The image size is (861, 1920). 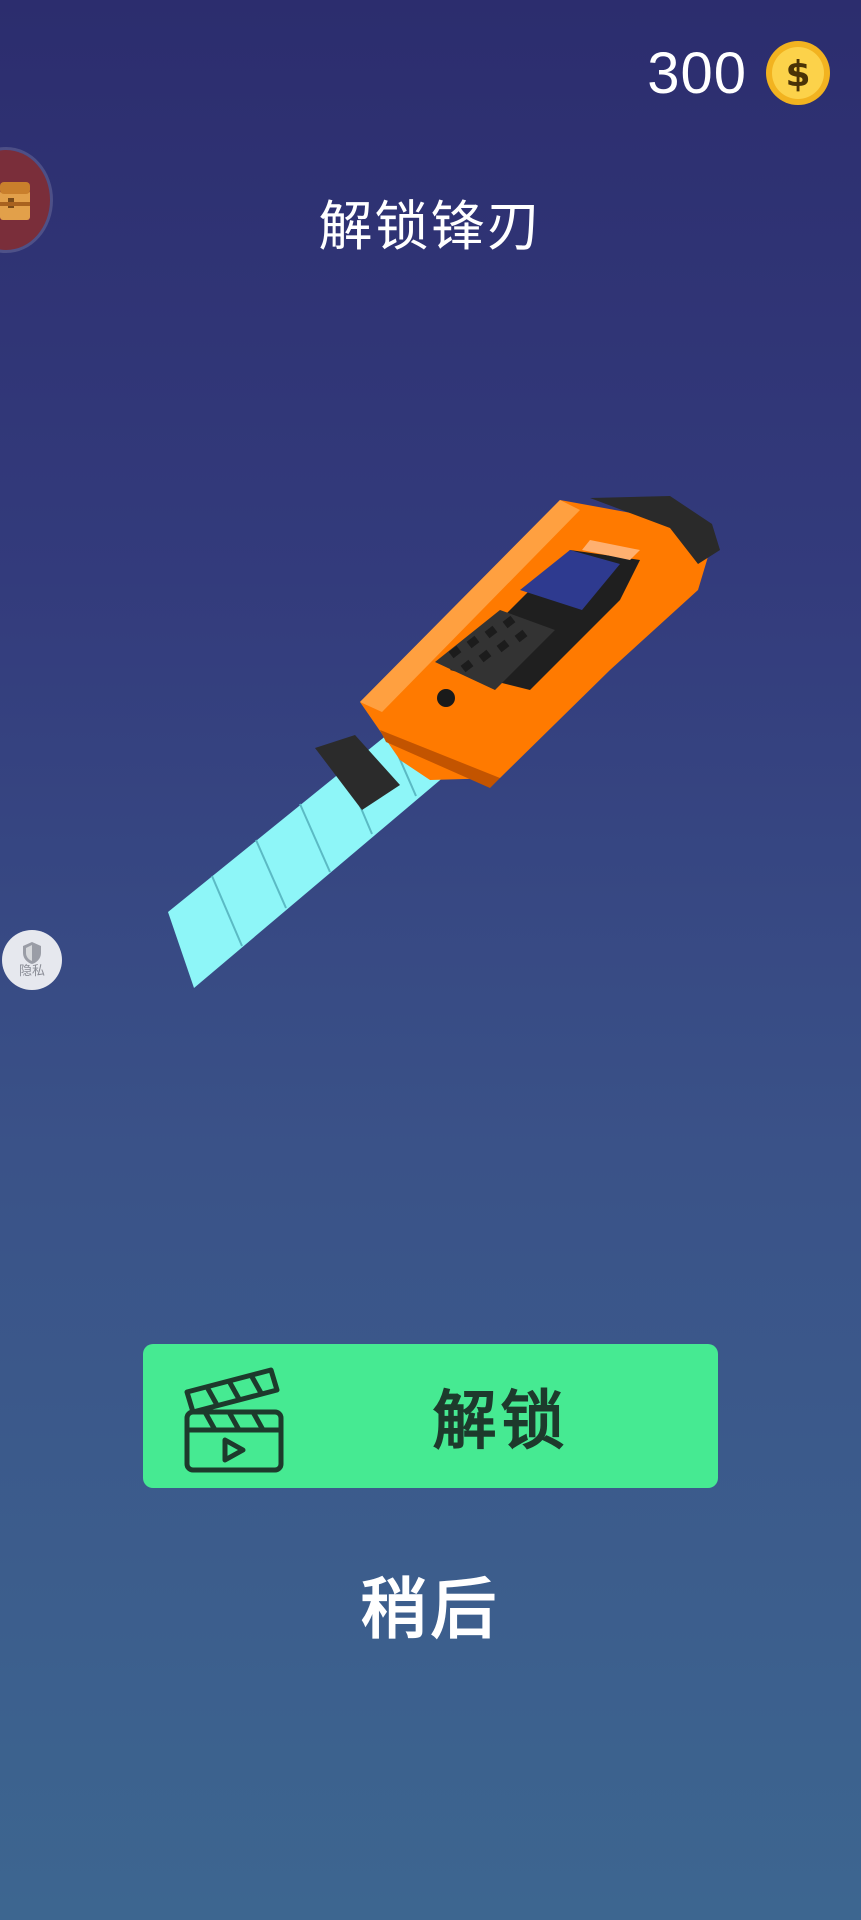 I want to click on page-title: 解锁锋刃, so click(x=430, y=226).